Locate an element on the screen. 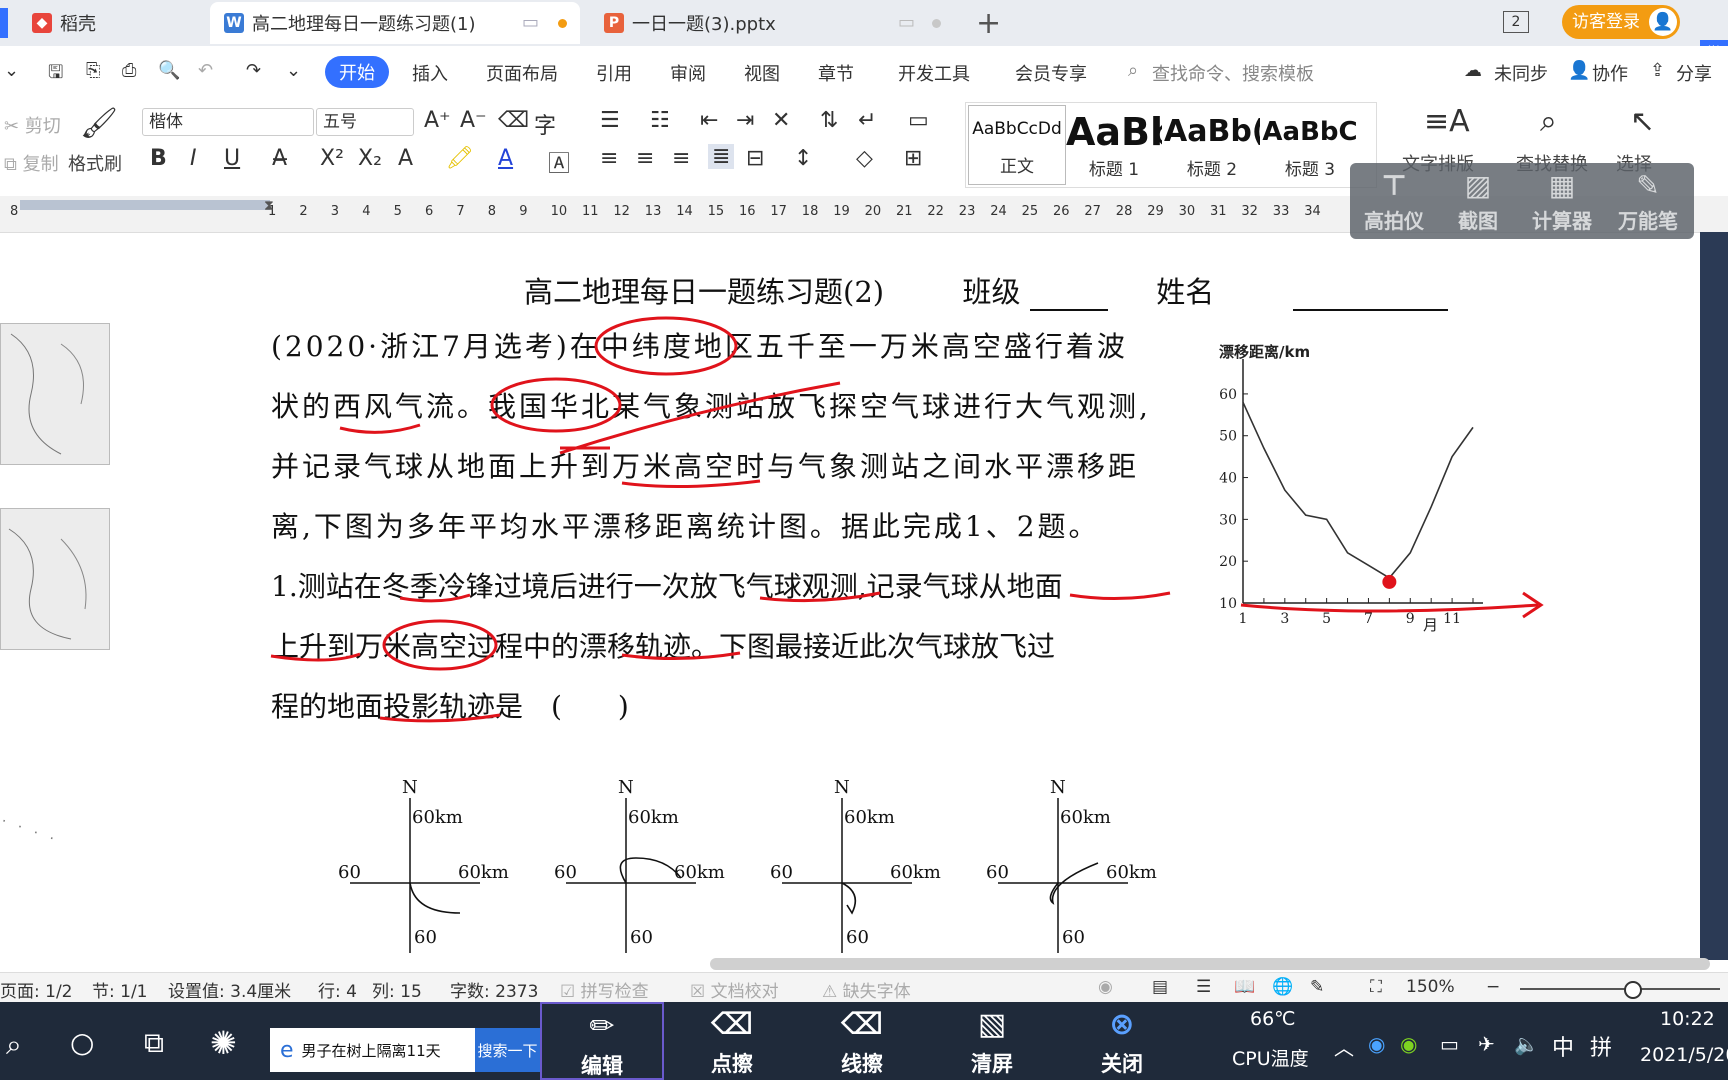 This screenshot has width=1728, height=1080. read-view-icon: 📖 is located at coordinates (1244, 987).